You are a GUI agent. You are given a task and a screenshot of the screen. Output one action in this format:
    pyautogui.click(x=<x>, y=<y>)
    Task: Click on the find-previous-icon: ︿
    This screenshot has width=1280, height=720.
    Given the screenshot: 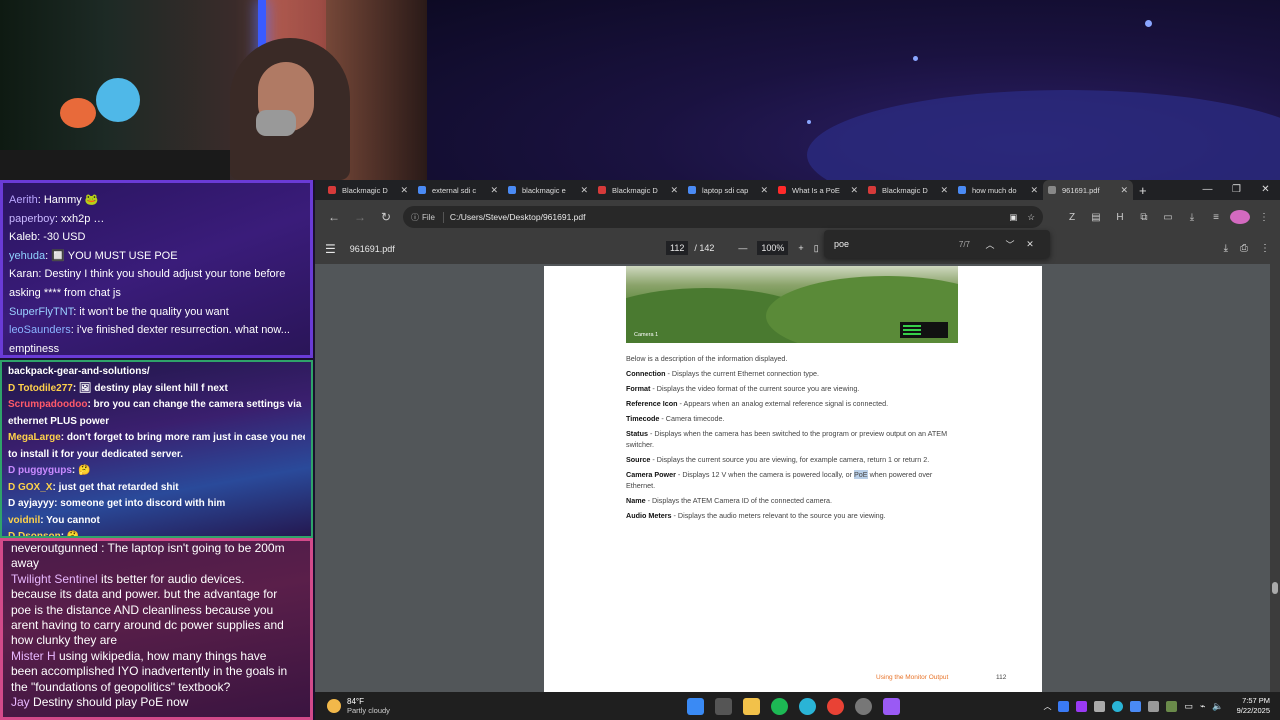 What is the action you would take?
    pyautogui.click(x=990, y=244)
    